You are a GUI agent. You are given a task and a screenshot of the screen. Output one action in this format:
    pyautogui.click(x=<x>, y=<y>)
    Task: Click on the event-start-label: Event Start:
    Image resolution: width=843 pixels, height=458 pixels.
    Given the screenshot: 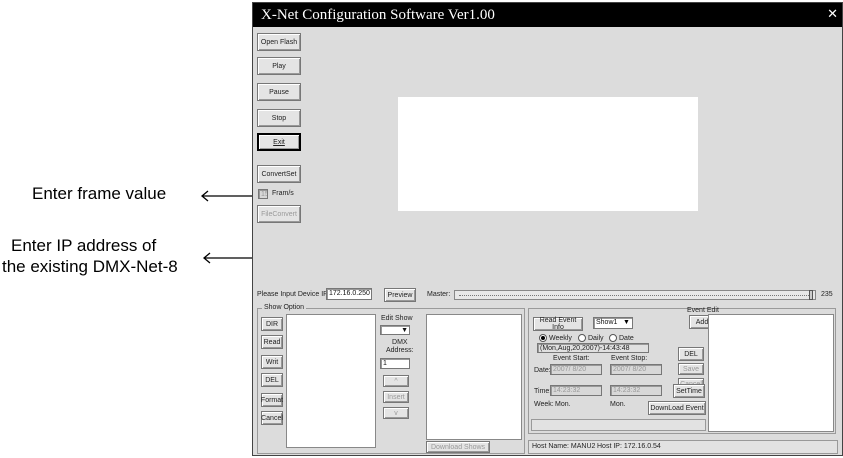 What is the action you would take?
    pyautogui.click(x=571, y=358)
    